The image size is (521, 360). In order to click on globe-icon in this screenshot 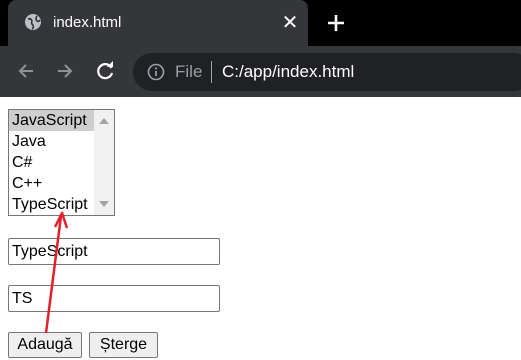, I will do `click(33, 22)`.